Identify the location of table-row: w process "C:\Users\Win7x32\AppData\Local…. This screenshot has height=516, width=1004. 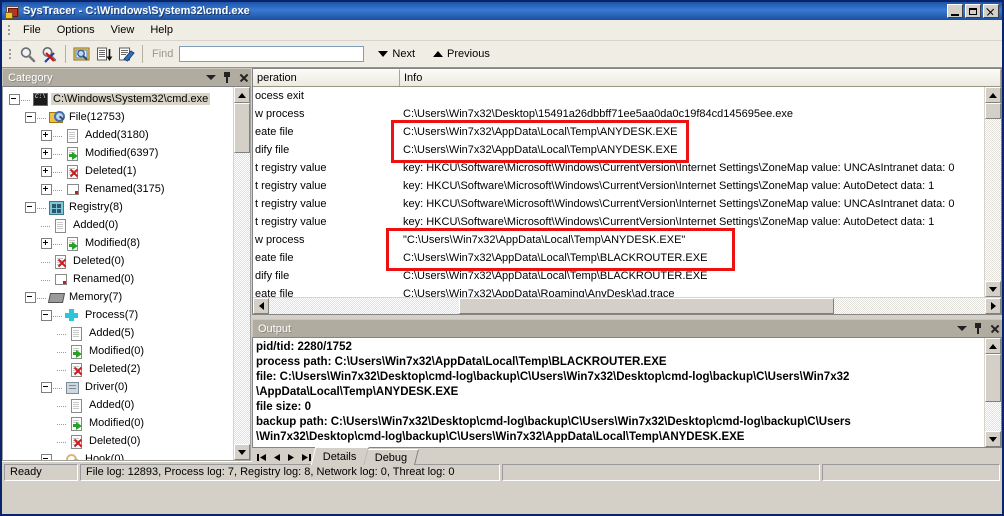
(618, 240).